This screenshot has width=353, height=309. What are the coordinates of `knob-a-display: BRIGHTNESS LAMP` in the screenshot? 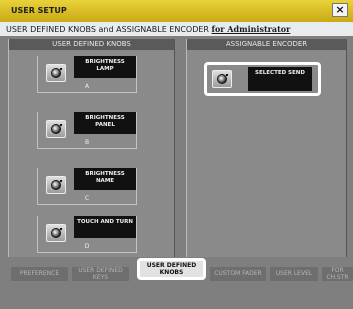 It's located at (105, 67).